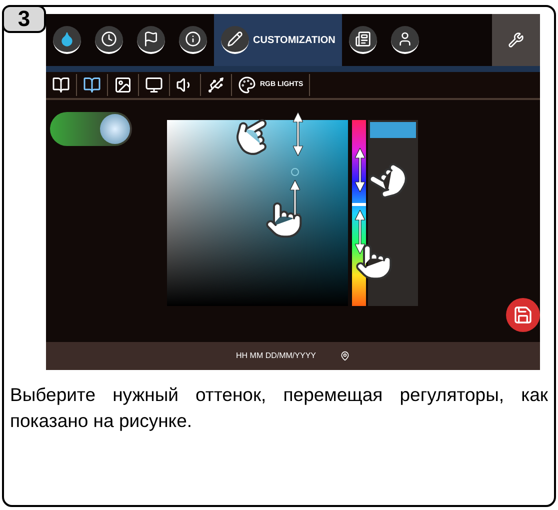  I want to click on usb-icon, so click(216, 85).